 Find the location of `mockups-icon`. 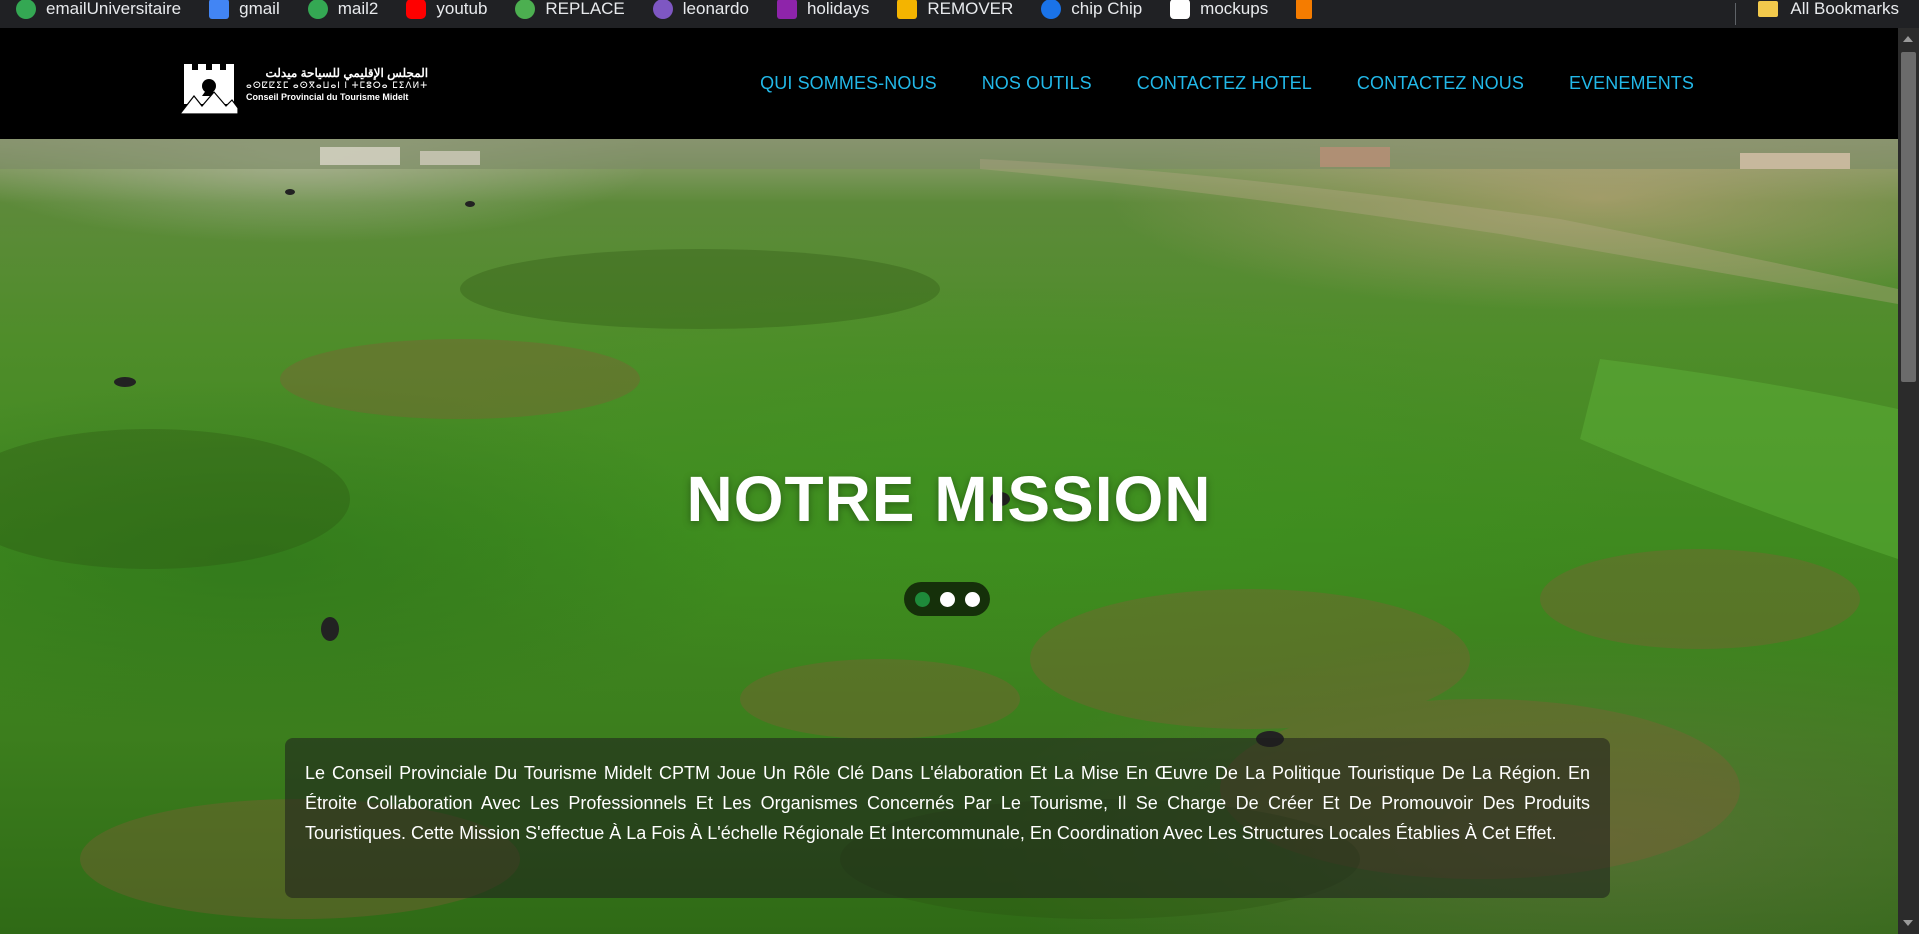

mockups-icon is located at coordinates (1180, 9).